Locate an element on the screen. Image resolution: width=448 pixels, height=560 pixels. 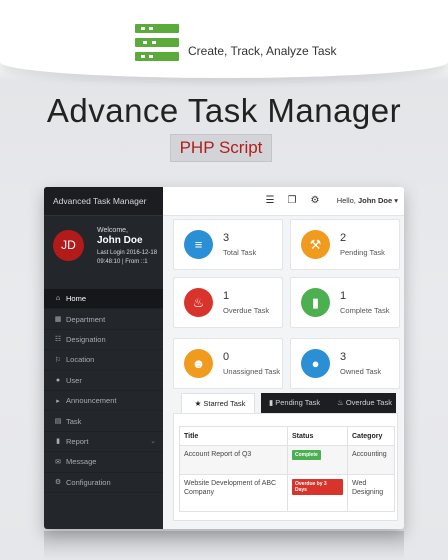
sitemap-icon: ☷ is located at coordinates (58, 340).